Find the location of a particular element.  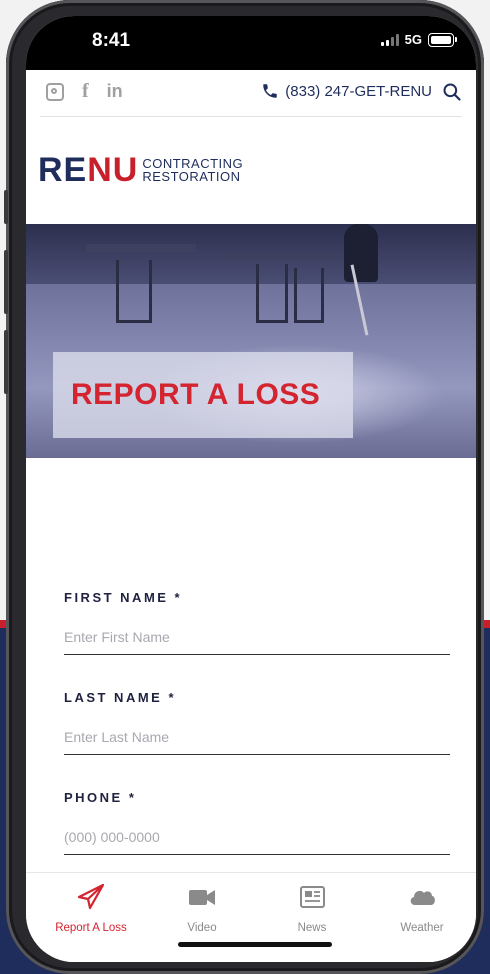

phone-label: PHONE * is located at coordinates (100, 797).